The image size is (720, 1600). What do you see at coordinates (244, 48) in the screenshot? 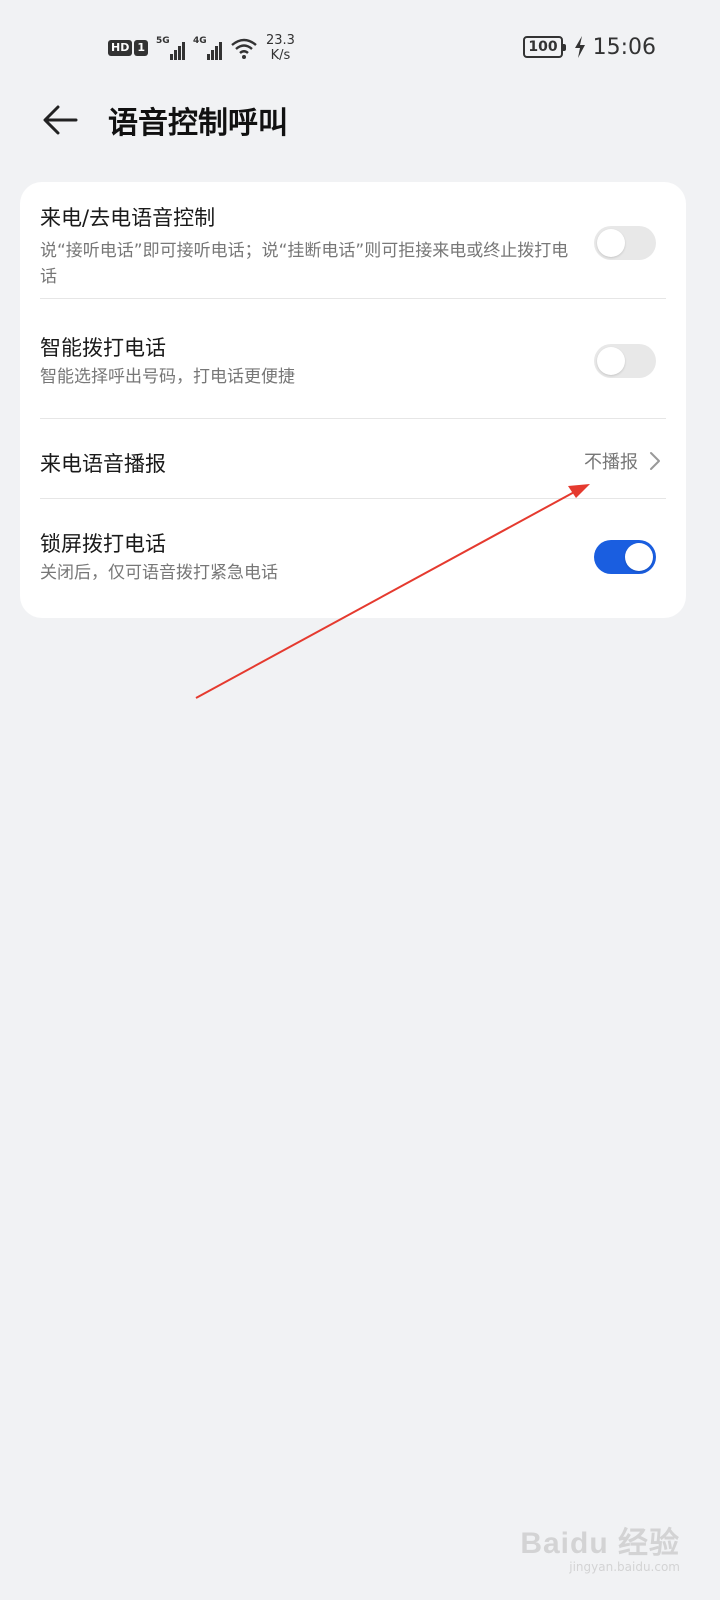
I see `wifi-icon` at bounding box center [244, 48].